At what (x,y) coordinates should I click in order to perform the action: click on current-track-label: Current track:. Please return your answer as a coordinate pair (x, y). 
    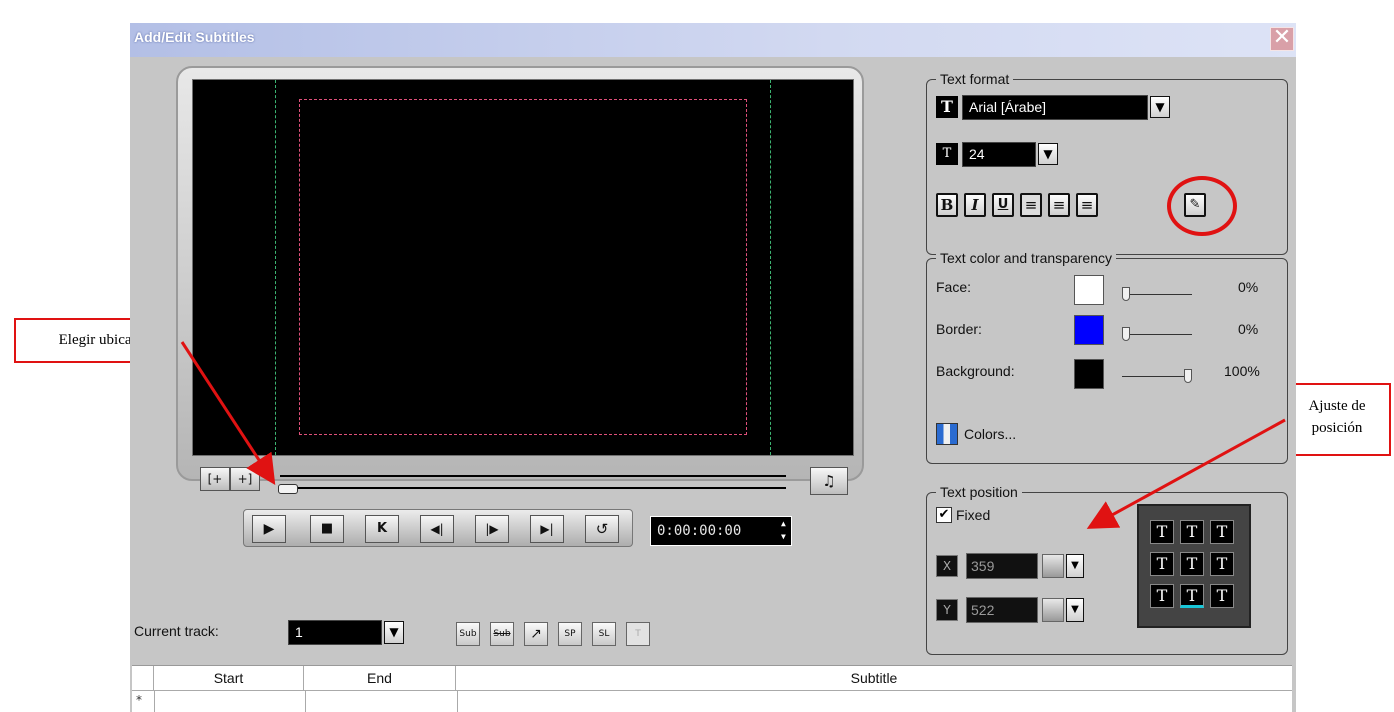
    Looking at the image, I should click on (176, 631).